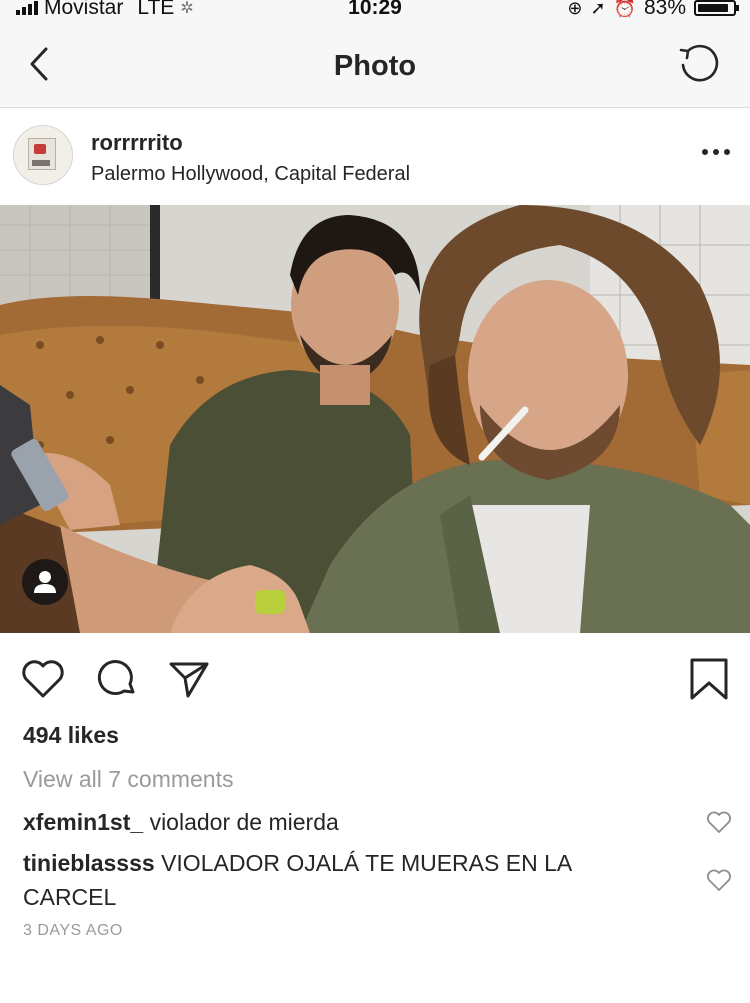 This screenshot has height=1003, width=750. What do you see at coordinates (71, 735) in the screenshot?
I see `likes-count: 494 likes` at bounding box center [71, 735].